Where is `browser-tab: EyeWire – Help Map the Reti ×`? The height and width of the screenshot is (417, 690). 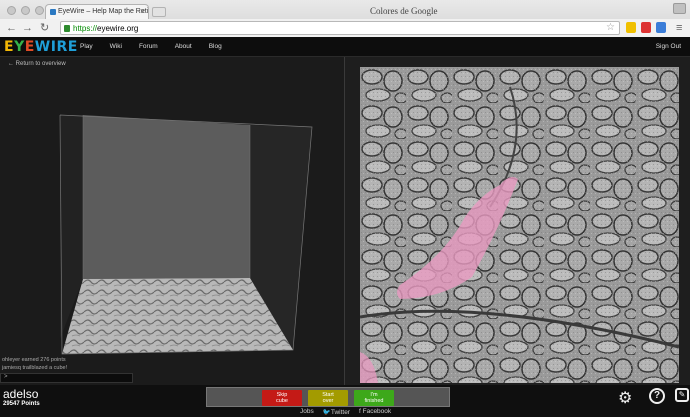
browser-tab: EyeWire – Help Map the Reti × is located at coordinates (97, 11).